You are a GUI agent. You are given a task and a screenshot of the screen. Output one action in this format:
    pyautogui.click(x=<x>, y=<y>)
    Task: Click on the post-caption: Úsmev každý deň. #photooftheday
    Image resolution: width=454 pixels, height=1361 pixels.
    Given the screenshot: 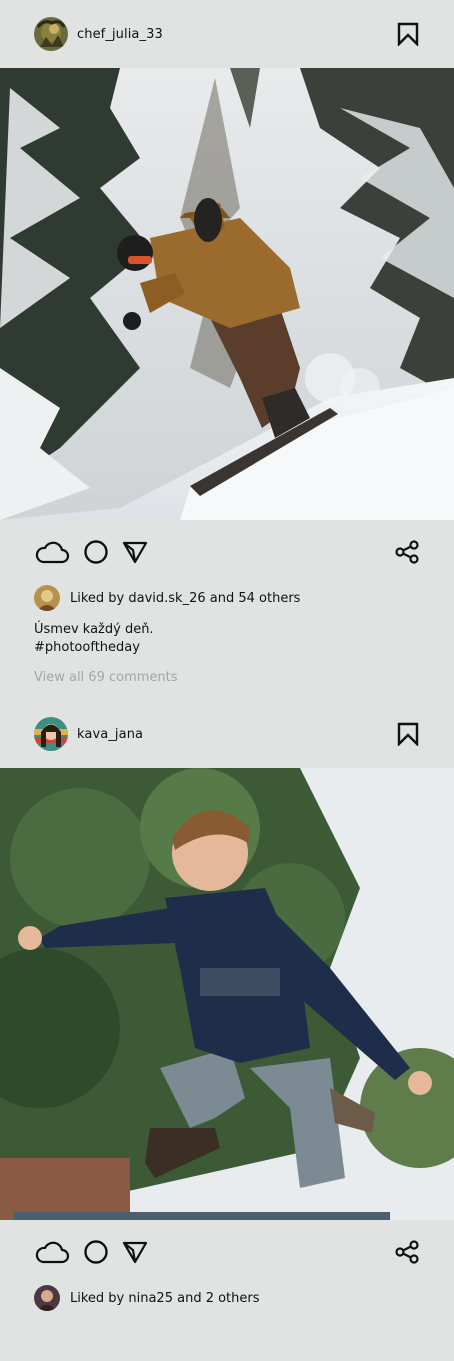 What is the action you would take?
    pyautogui.click(x=227, y=639)
    